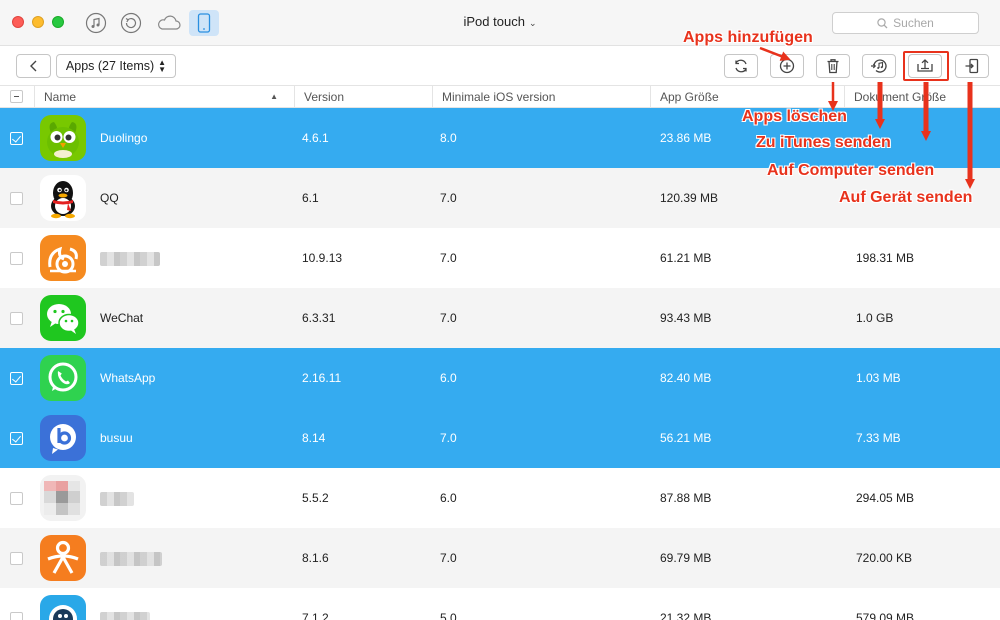 This screenshot has width=1000, height=620. Describe the element at coordinates (274, 96) in the screenshot. I see `sort-ascending-icon: ▲` at that location.